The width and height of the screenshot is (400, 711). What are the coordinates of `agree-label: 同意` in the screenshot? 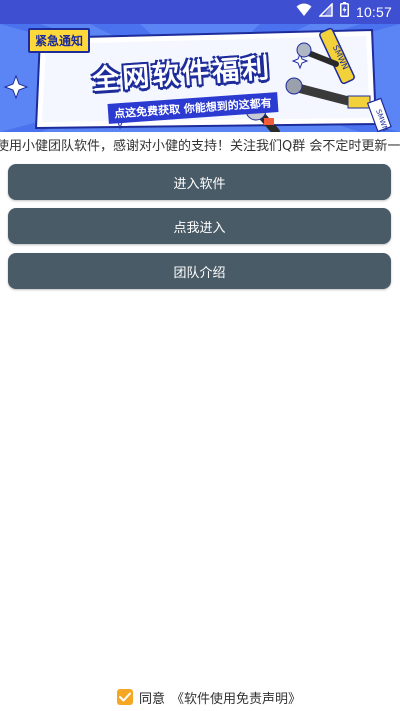 It's located at (152, 697).